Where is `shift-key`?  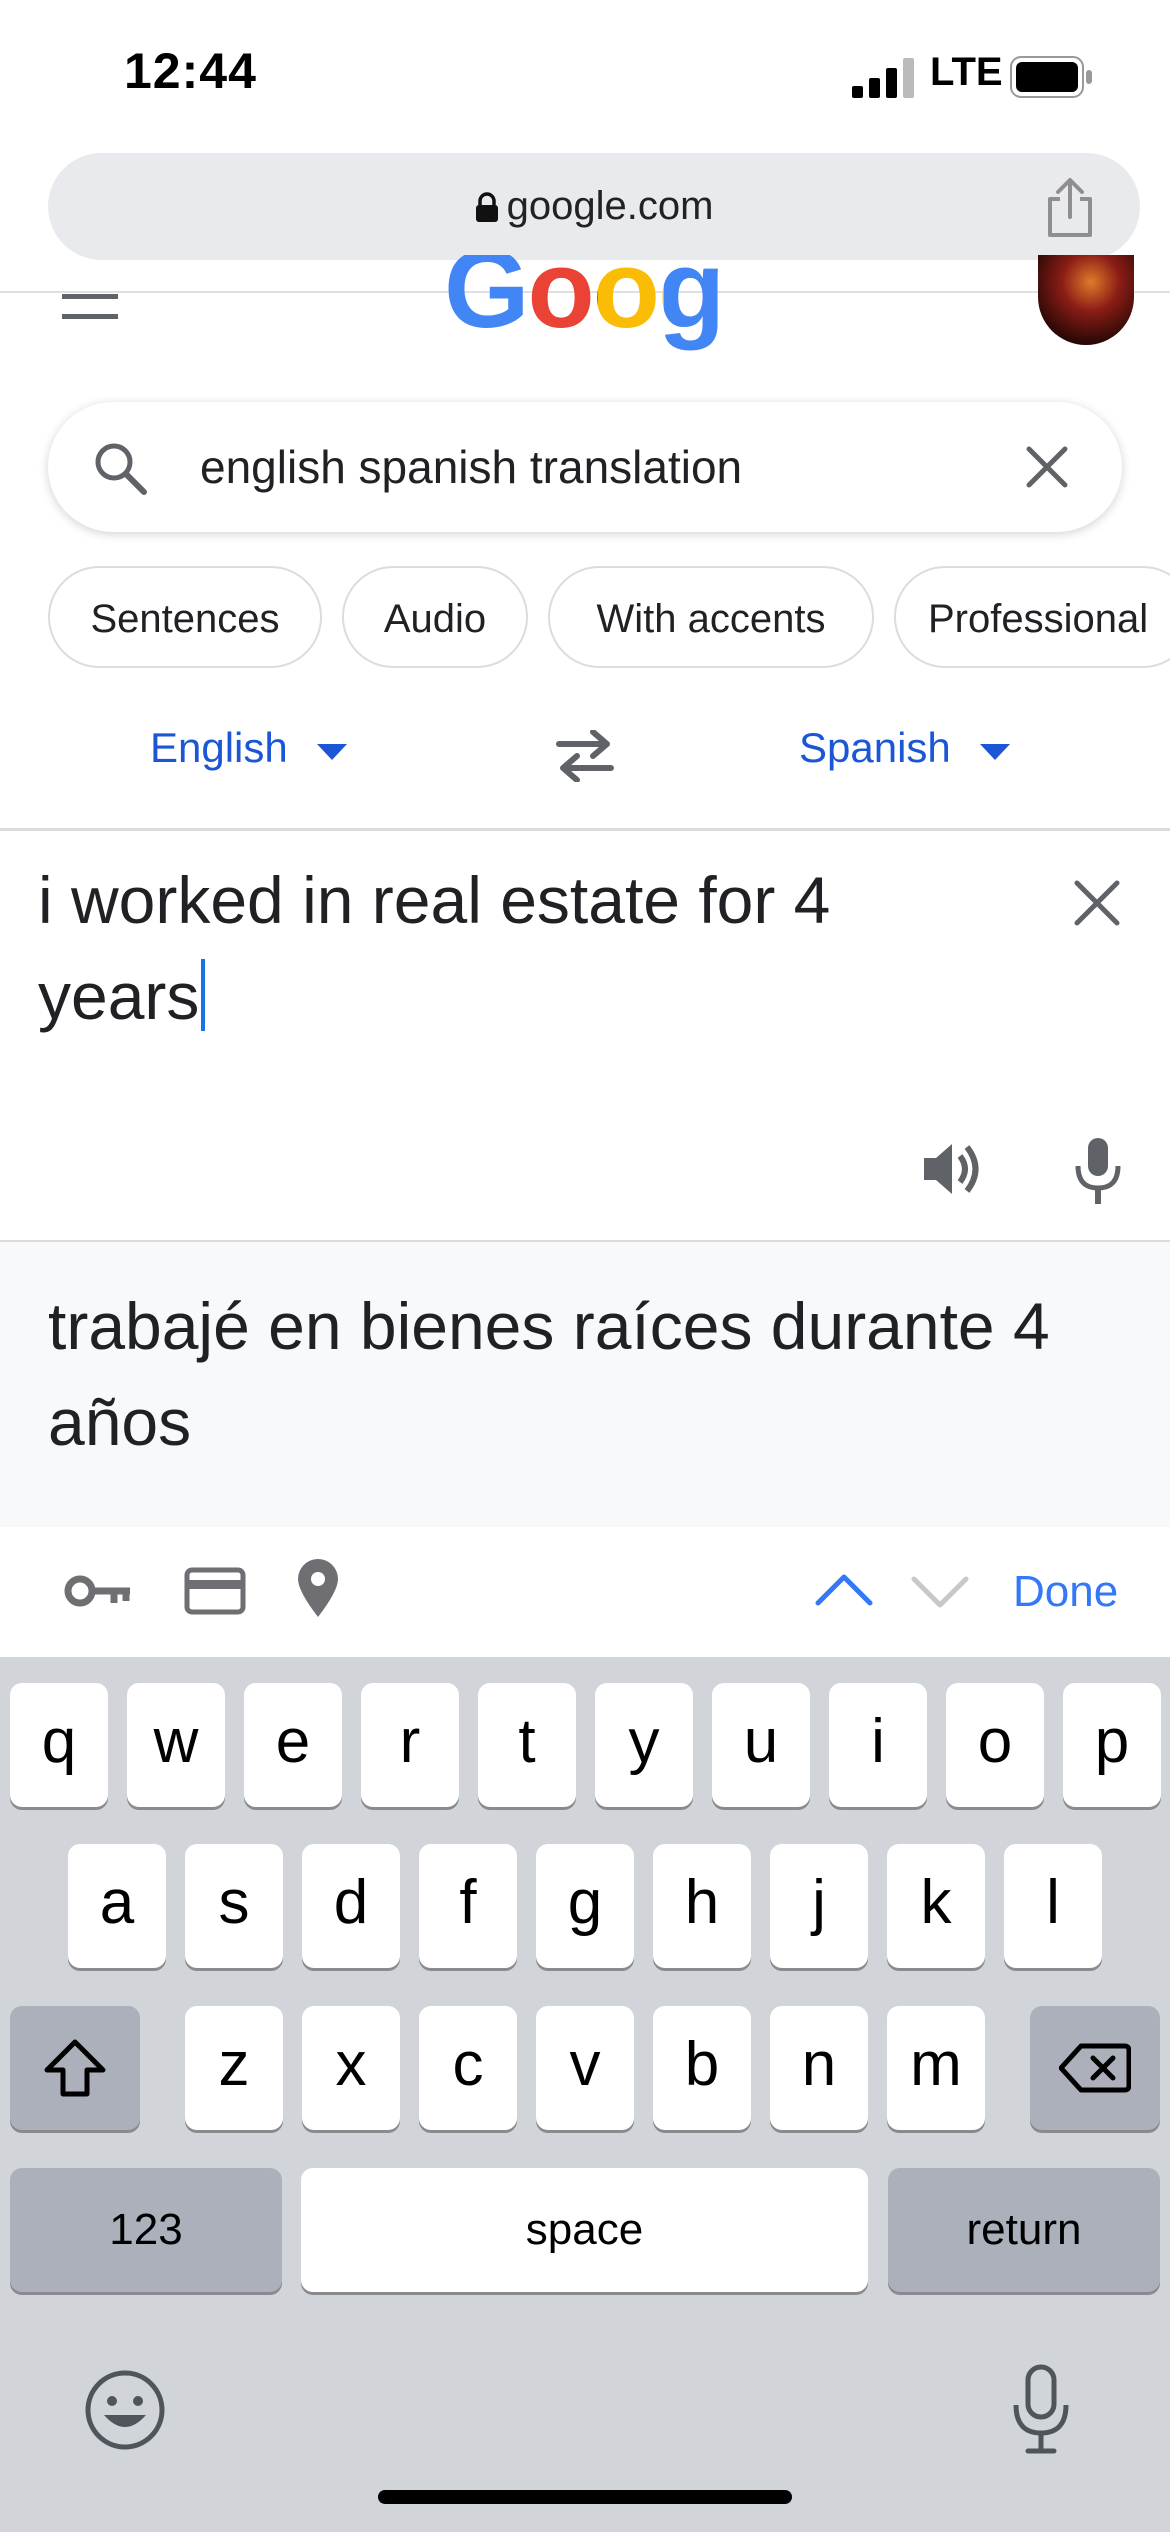 shift-key is located at coordinates (75, 2068).